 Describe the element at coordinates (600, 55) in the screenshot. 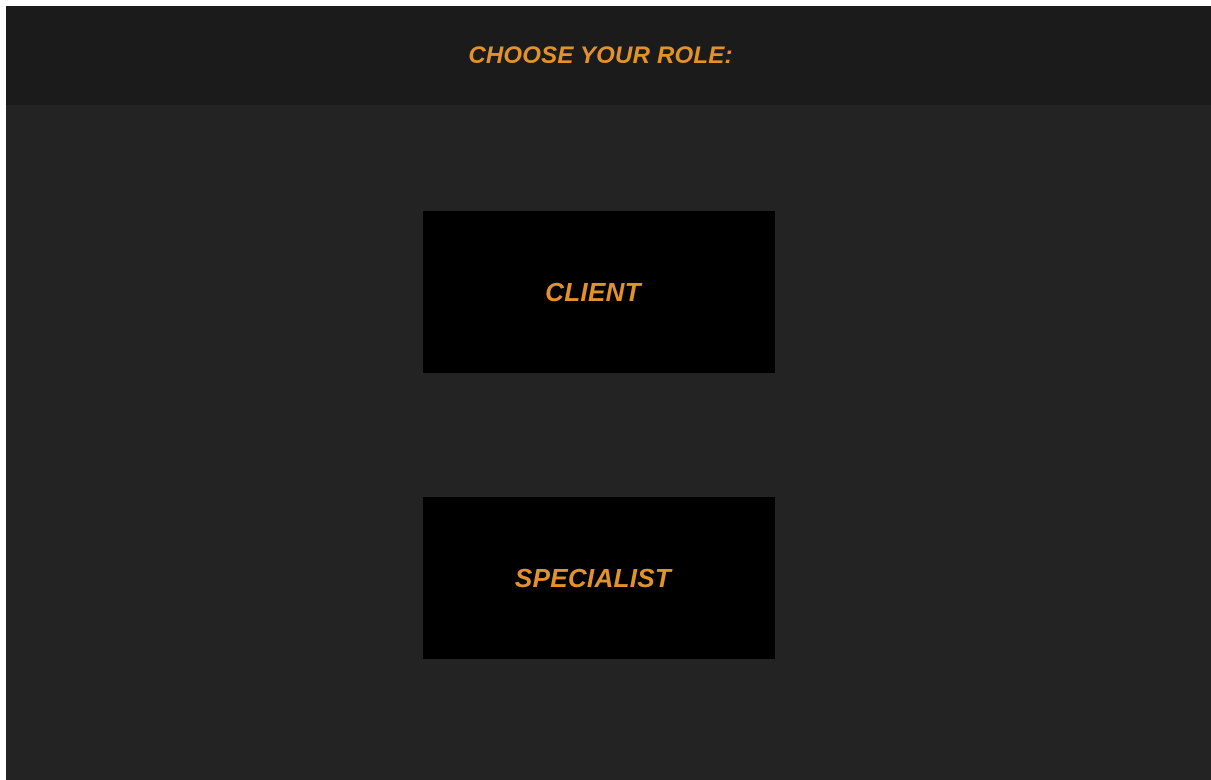

I see `page-title: CHOOSE YOUR ROLE:` at that location.